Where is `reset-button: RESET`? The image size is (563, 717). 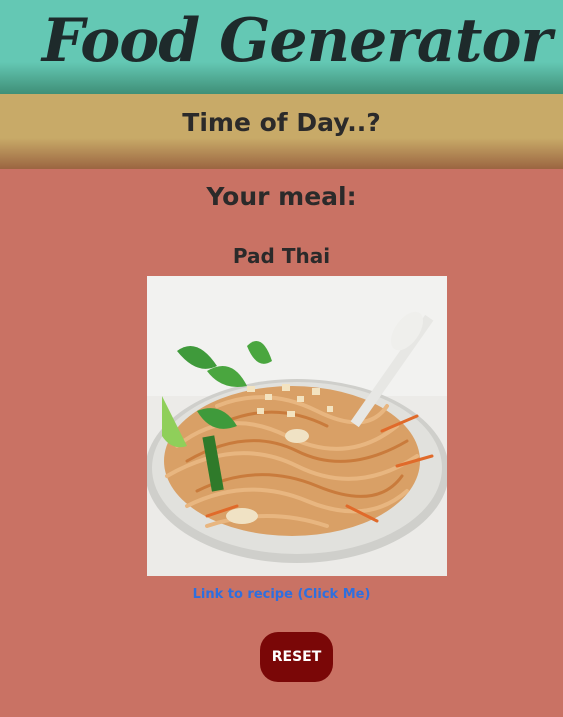
reset-button: RESET is located at coordinates (296, 657).